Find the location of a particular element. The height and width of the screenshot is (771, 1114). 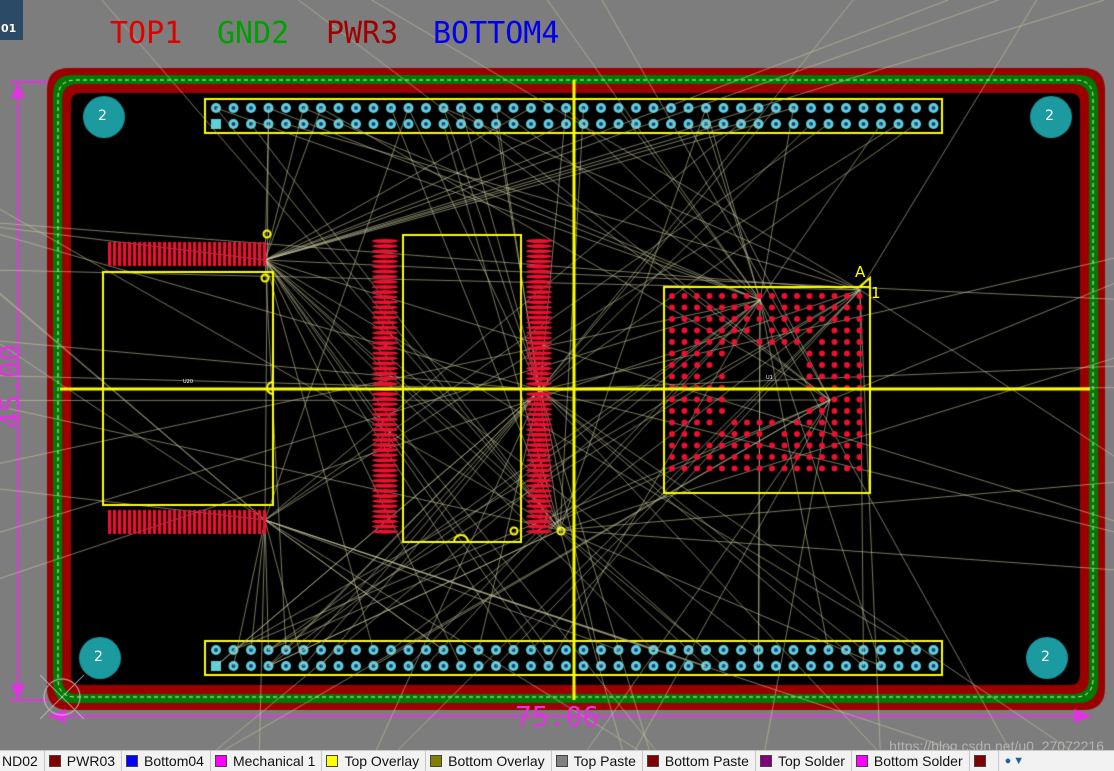

layer-tab-pwr03: PWR03 is located at coordinates (84, 761).